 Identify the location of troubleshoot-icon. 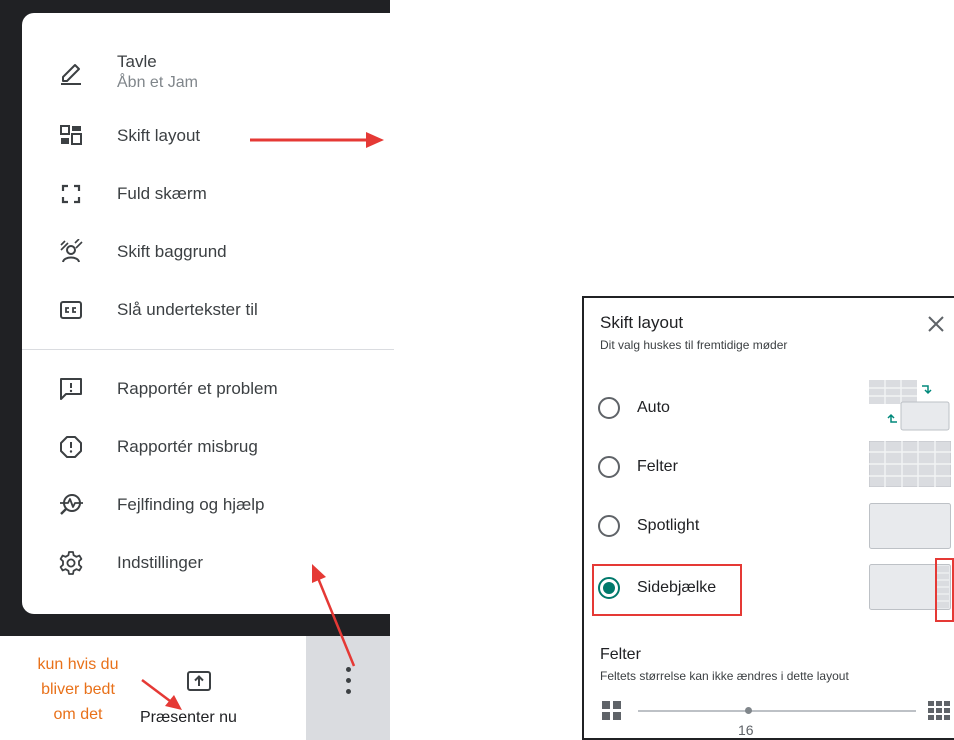
(71, 505).